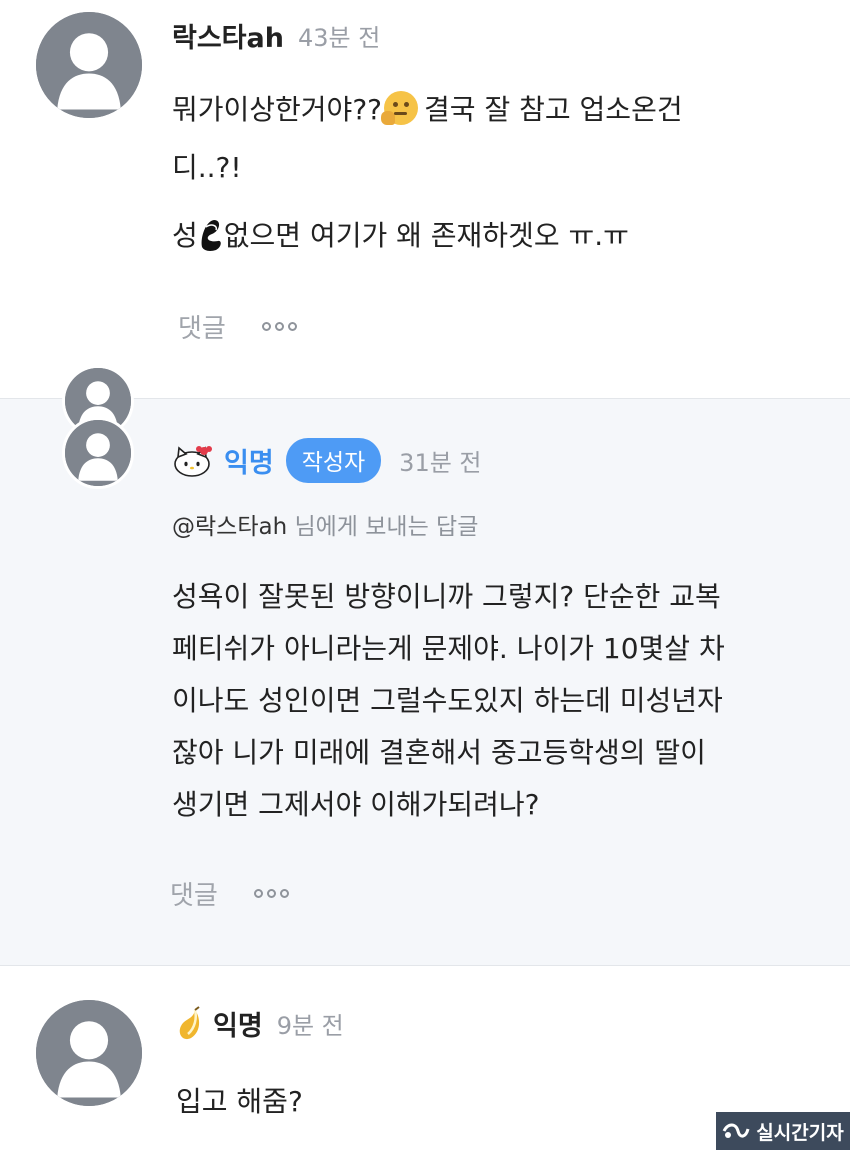  Describe the element at coordinates (211, 235) in the screenshot. I see `censor-scribble-icon` at that location.